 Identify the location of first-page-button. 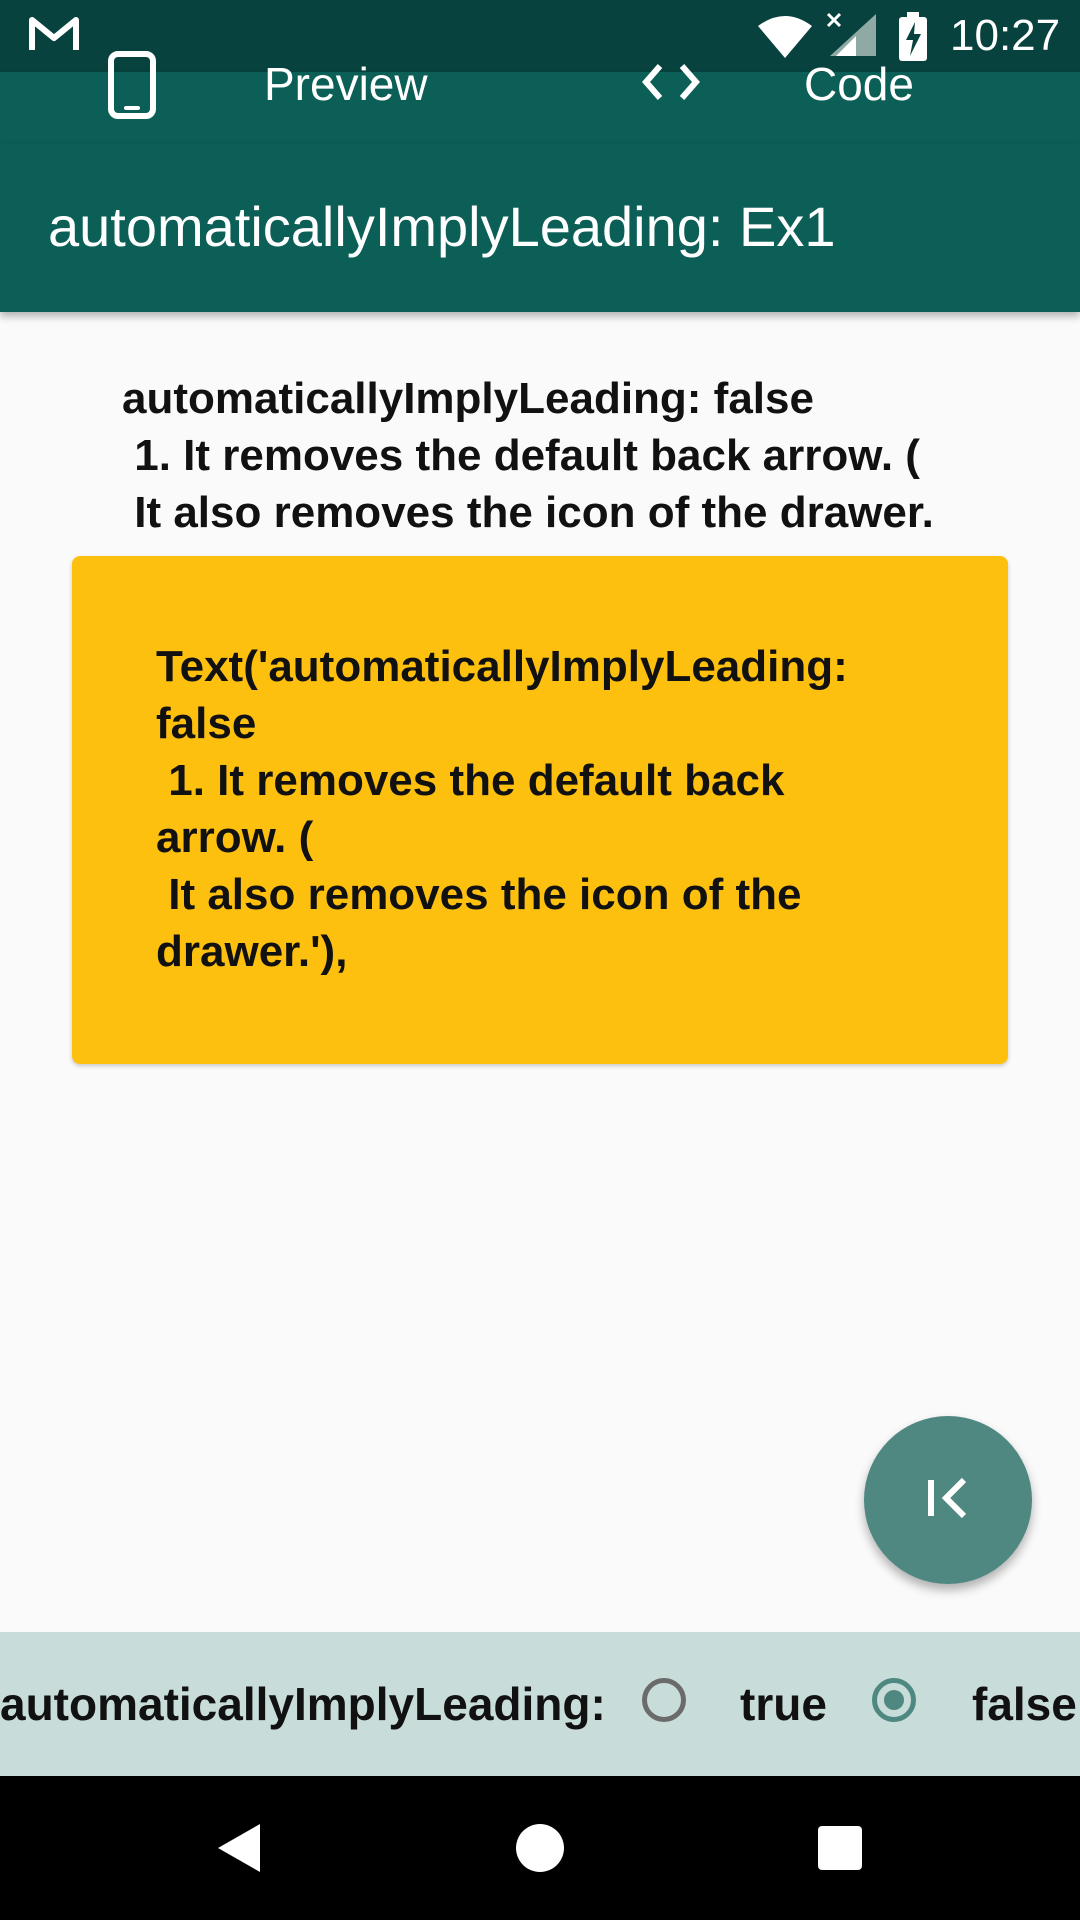
(948, 1500).